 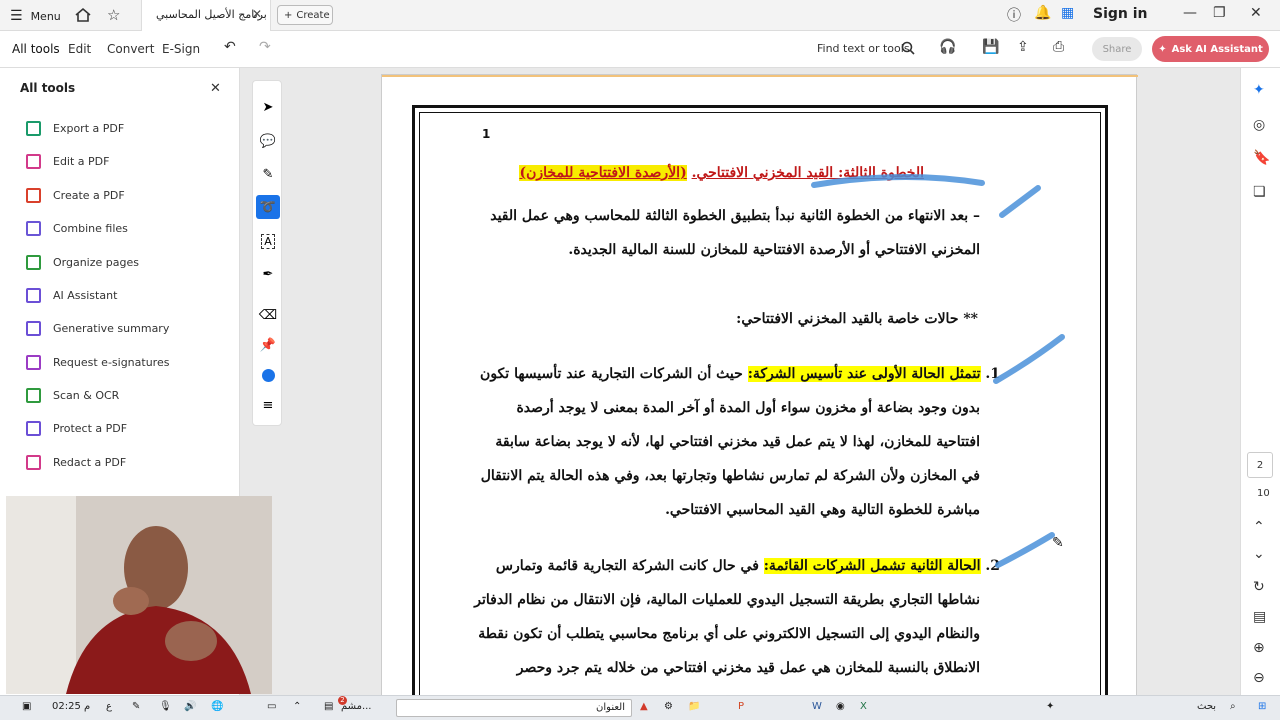 I want to click on tab-edit: Edit, so click(x=79, y=49).